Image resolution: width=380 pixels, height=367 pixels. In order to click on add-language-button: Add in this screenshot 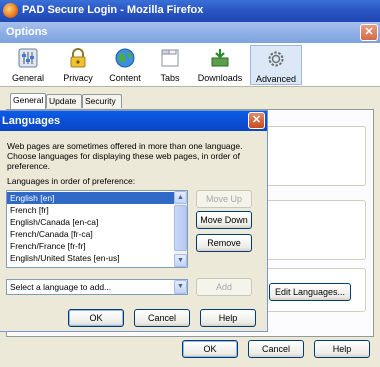, I will do `click(224, 287)`.